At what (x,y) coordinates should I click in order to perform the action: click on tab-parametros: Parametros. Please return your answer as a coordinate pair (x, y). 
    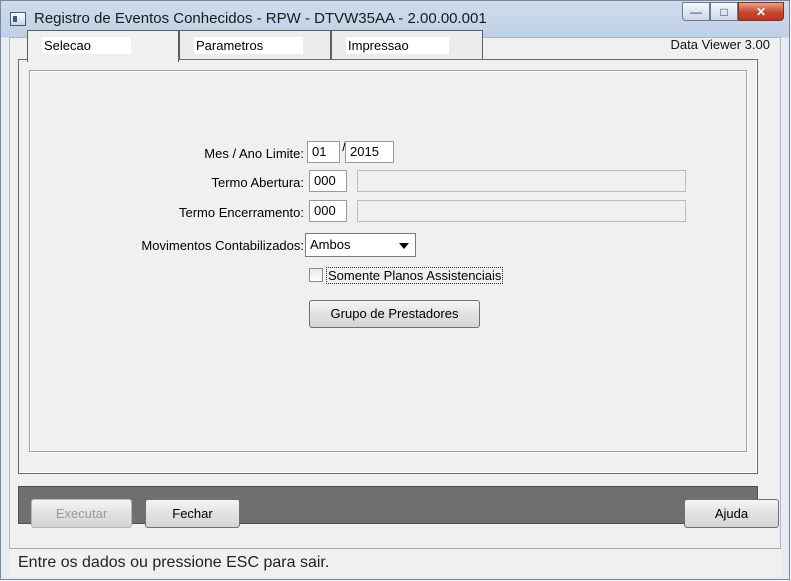
    Looking at the image, I should click on (255, 45).